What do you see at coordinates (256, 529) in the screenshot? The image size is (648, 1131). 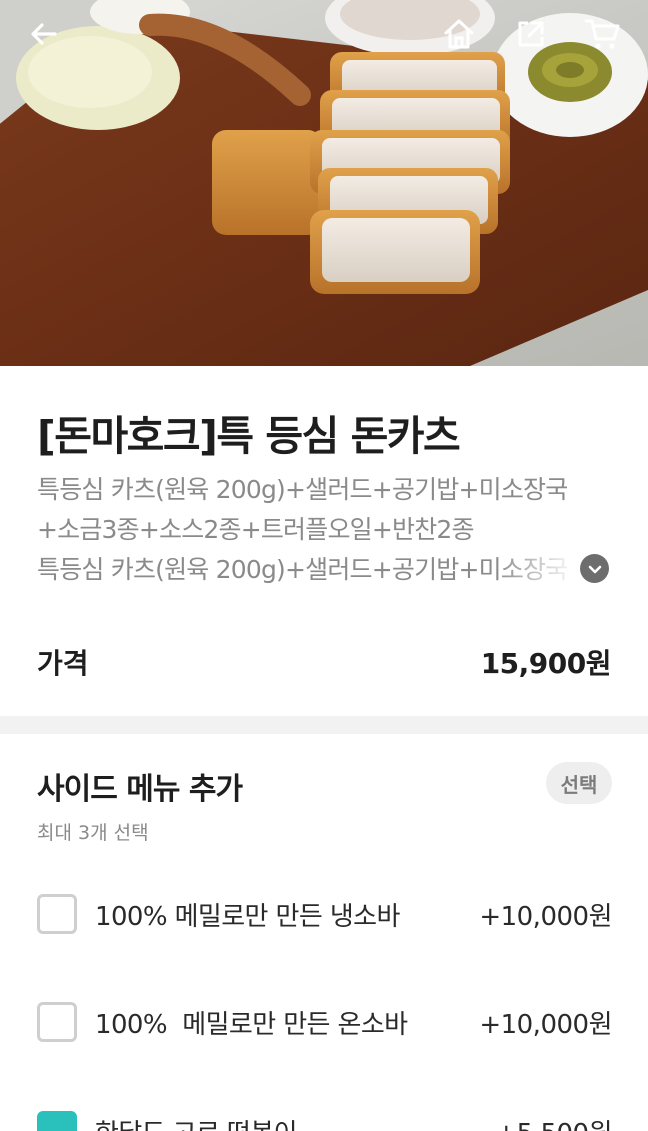 I see `description-line: +소금3종+소스2종+트러플오일+반찬2종` at bounding box center [256, 529].